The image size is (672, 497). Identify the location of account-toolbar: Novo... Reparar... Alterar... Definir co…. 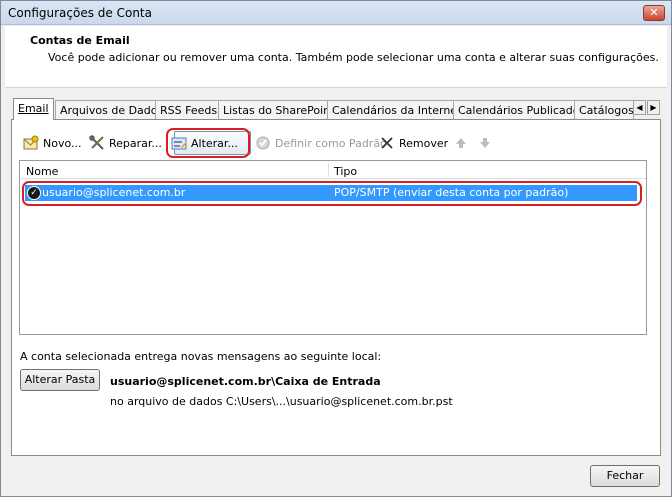
(335, 143).